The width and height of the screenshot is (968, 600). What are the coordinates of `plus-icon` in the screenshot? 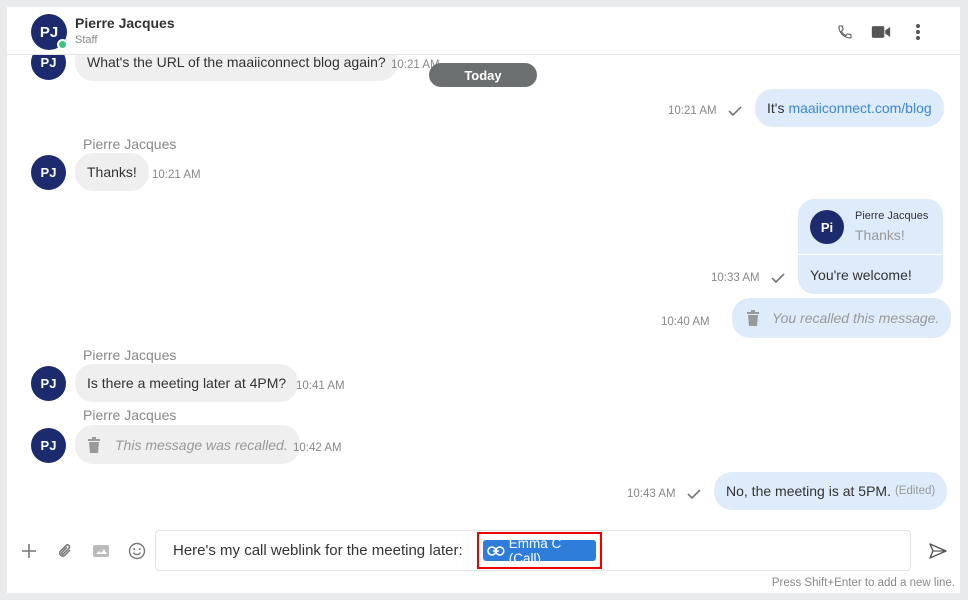 It's located at (29, 551).